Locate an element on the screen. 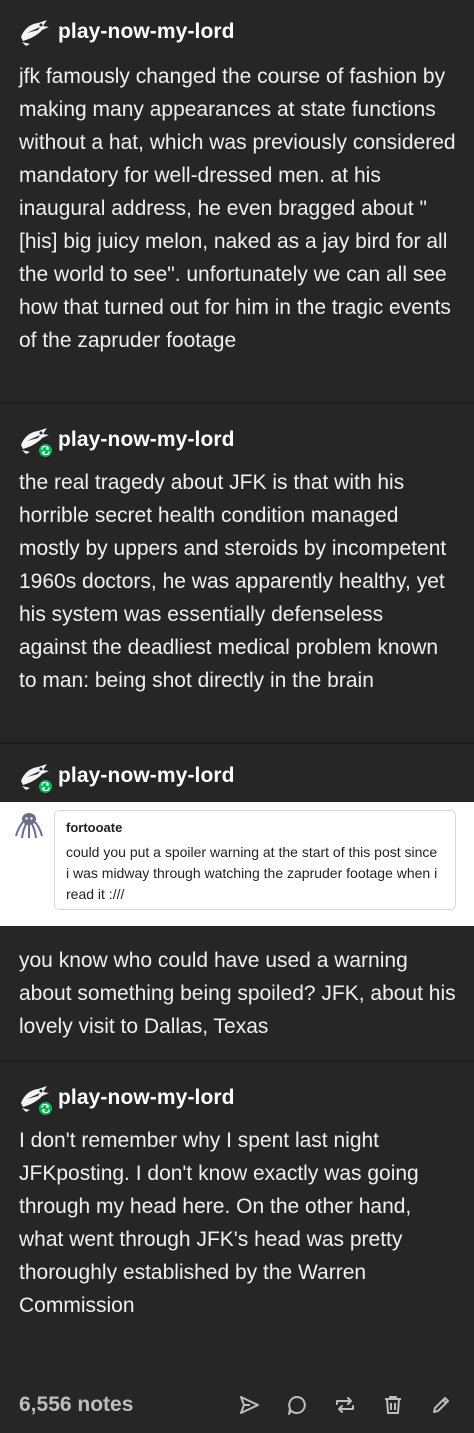  reblog-icon is located at coordinates (345, 1405).